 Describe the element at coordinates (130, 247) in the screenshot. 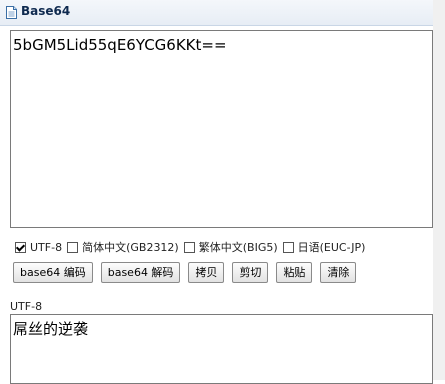

I see `gb2312-label: 简体中文(GB2312)` at that location.